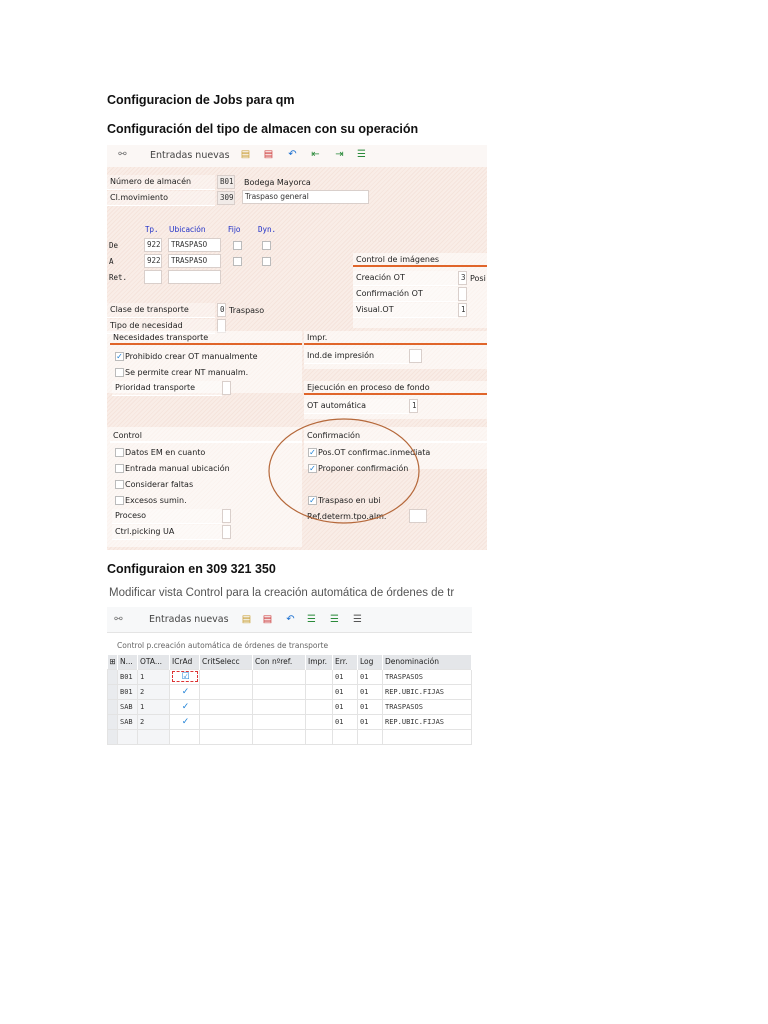  I want to click on cell-err, so click(345, 736).